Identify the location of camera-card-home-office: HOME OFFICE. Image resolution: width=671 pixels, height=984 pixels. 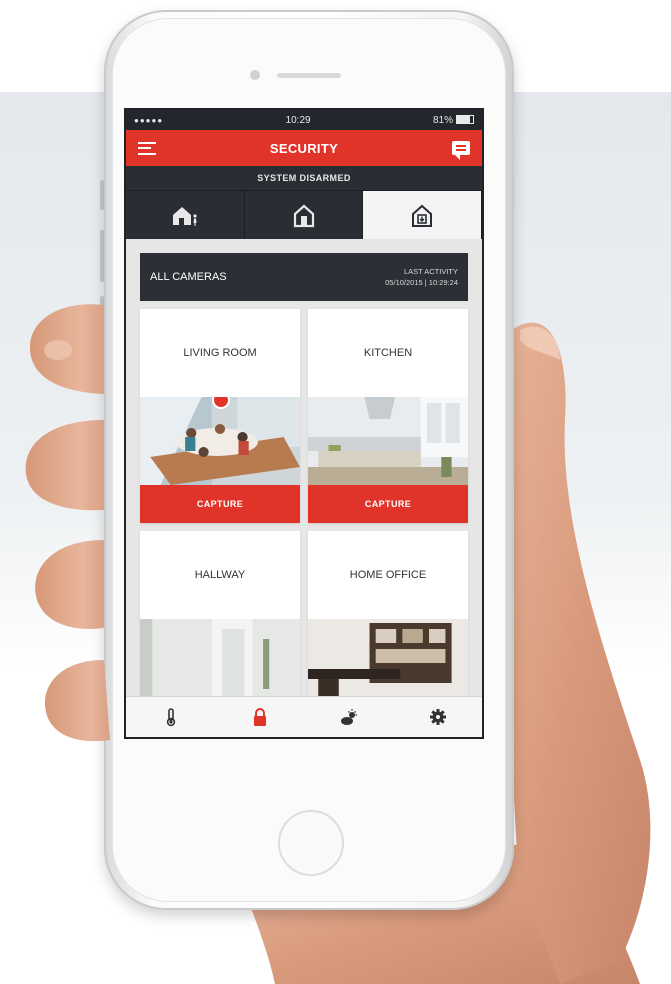
(388, 615).